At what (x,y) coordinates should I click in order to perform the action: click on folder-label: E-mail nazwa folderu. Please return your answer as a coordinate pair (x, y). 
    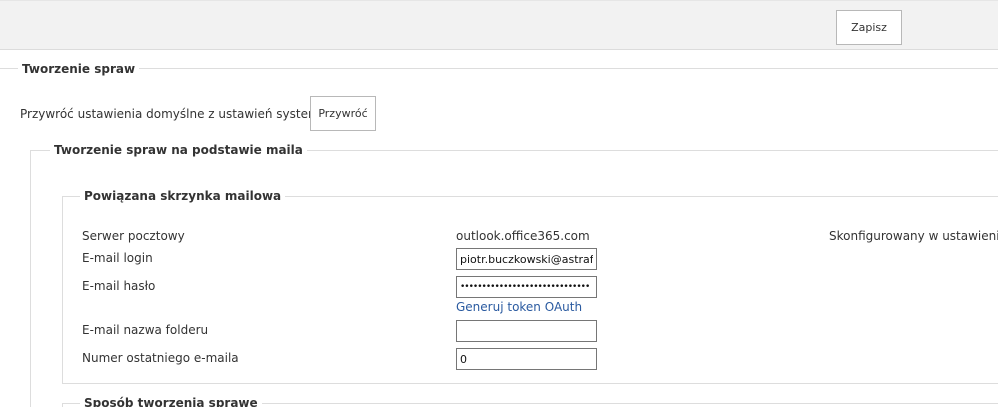
    Looking at the image, I should click on (145, 330).